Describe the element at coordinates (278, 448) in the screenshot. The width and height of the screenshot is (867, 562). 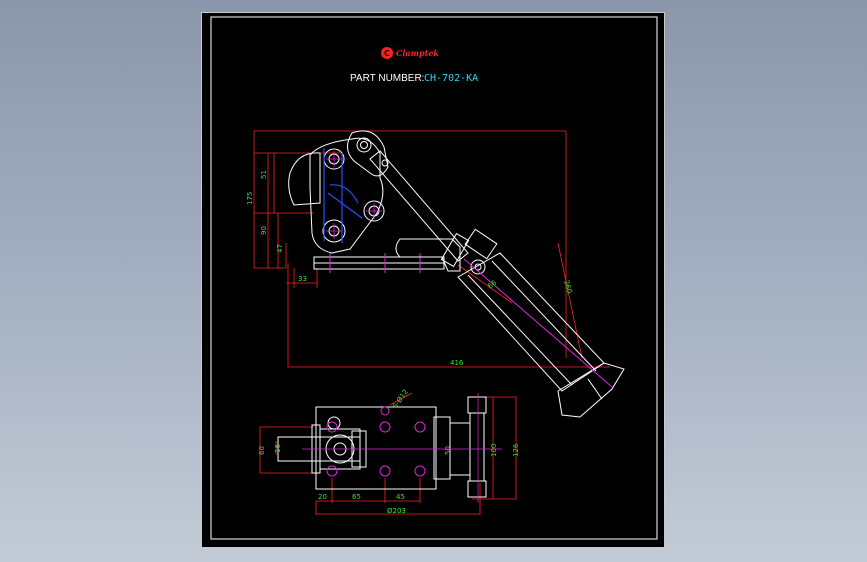
I see `dim-slot: 16` at that location.